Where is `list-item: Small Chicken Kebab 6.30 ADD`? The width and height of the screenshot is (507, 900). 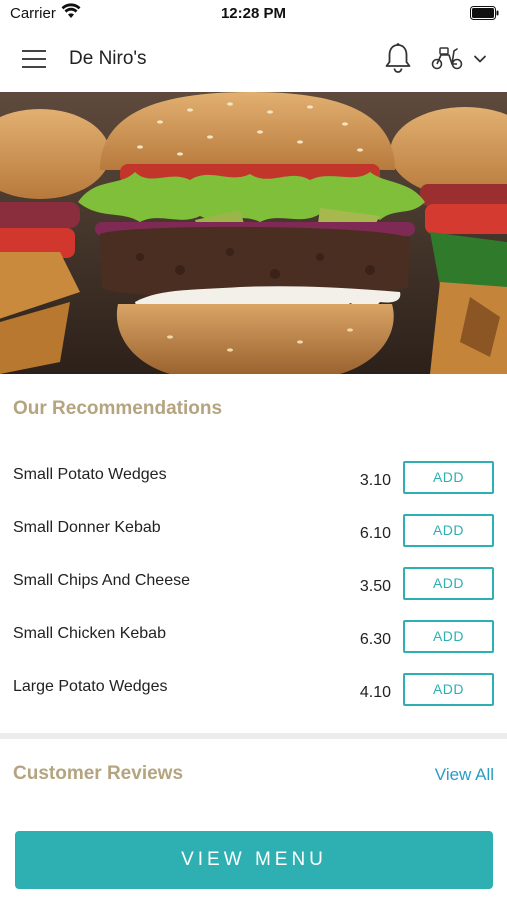
list-item: Small Chicken Kebab 6.30 ADD is located at coordinates (253, 642).